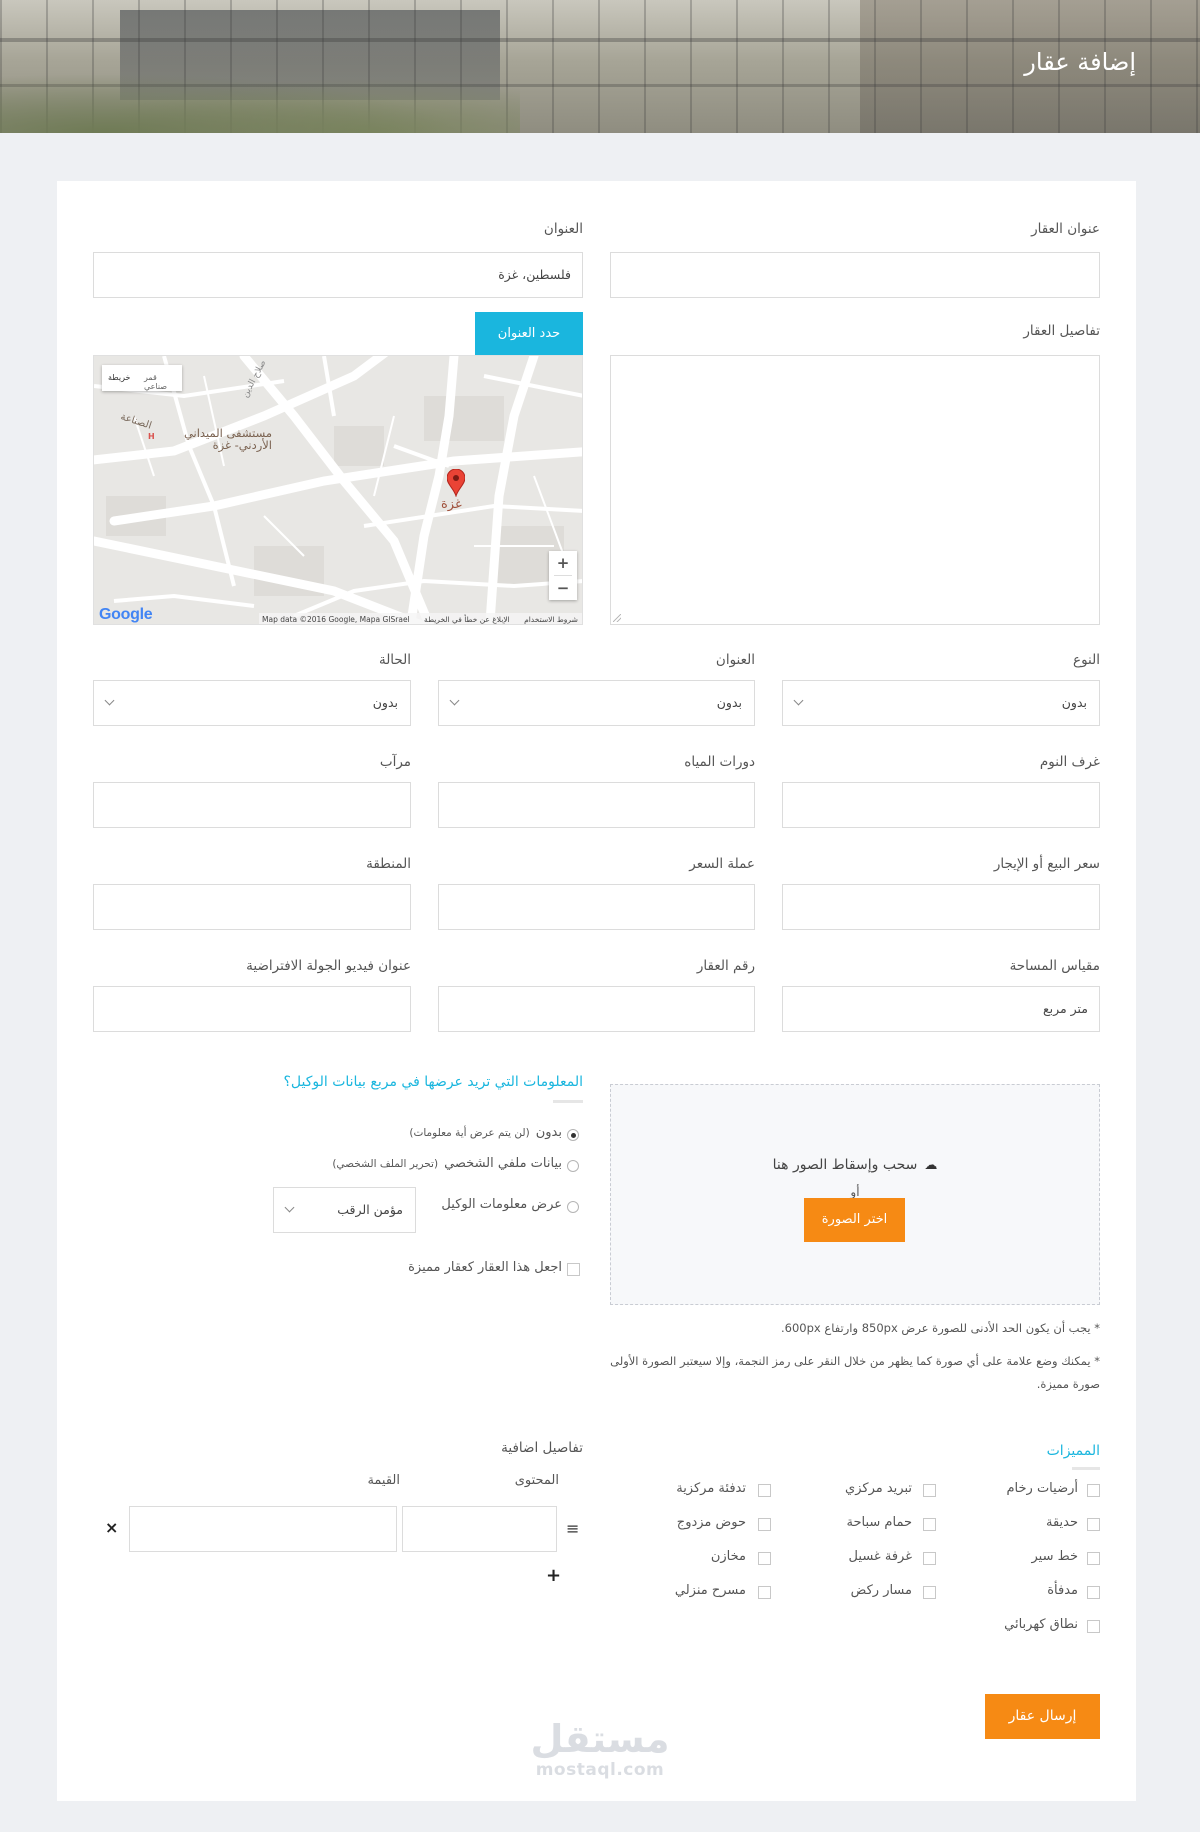  What do you see at coordinates (600, 1748) in the screenshot?
I see `mostaql-watermark: مستقل mostaql.com` at bounding box center [600, 1748].